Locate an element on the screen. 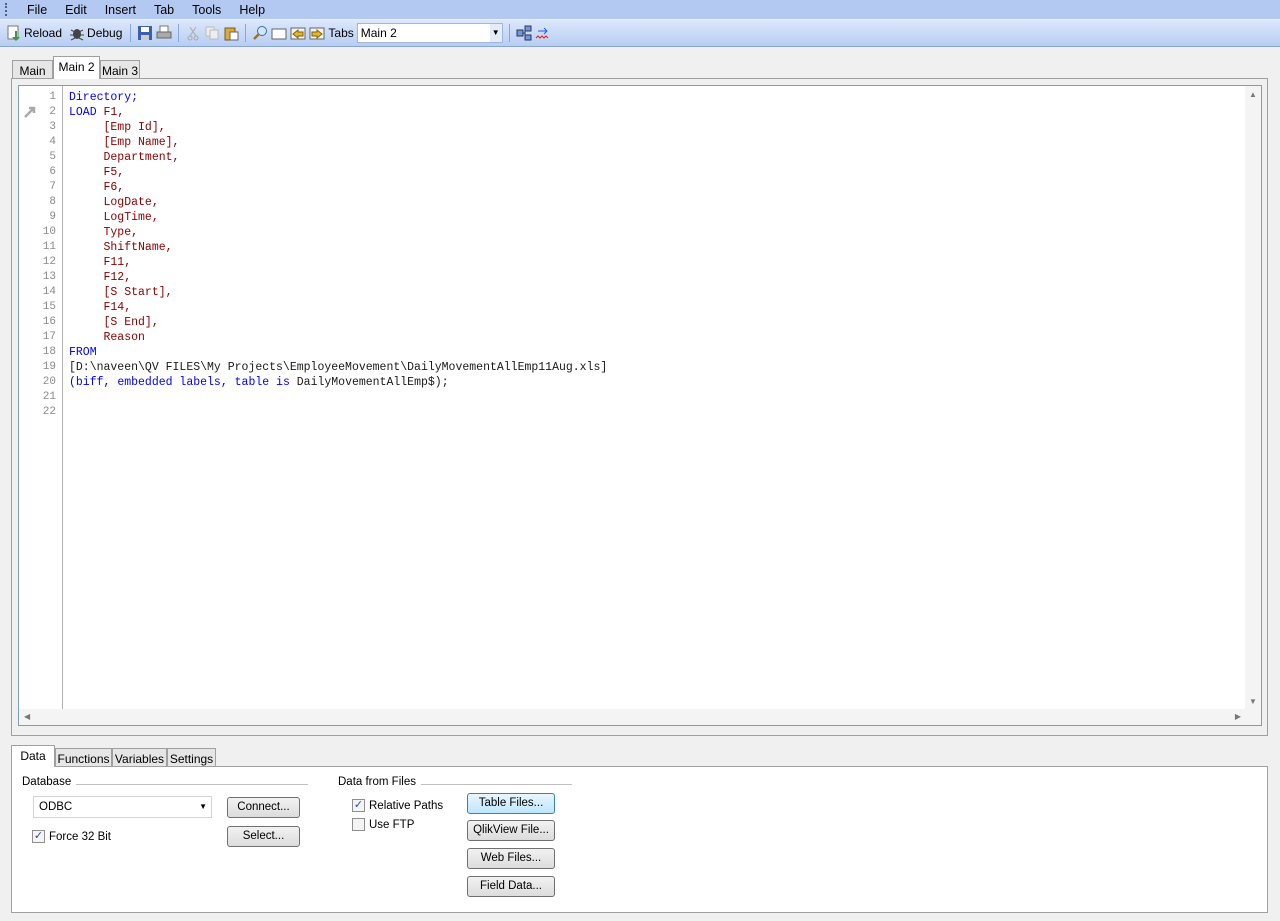 The height and width of the screenshot is (921, 1280). line-number: 10 is located at coordinates (49, 232).